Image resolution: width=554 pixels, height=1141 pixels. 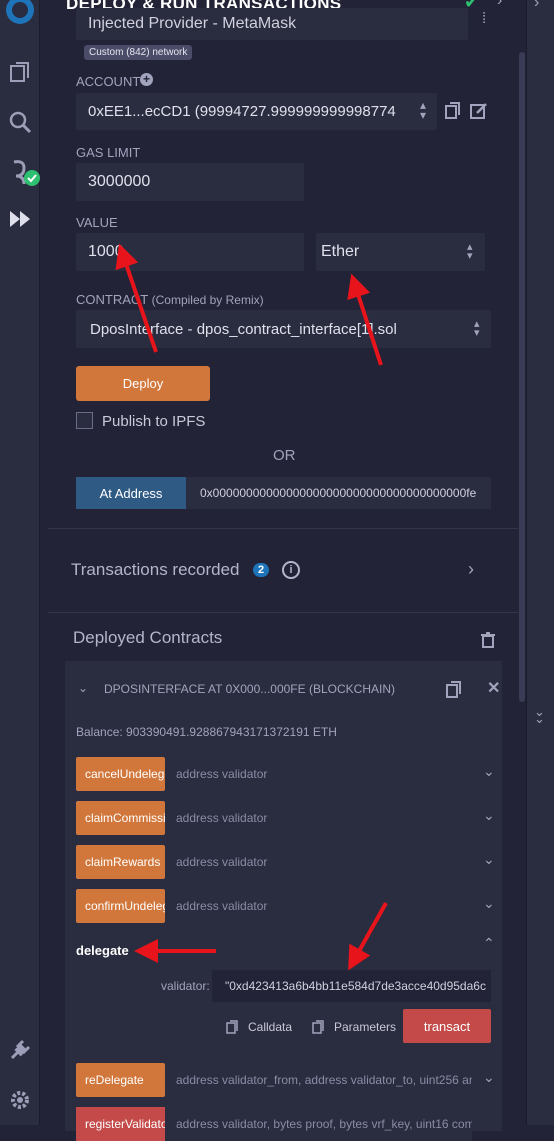 I want to click on value-input: 1000, so click(x=190, y=252).